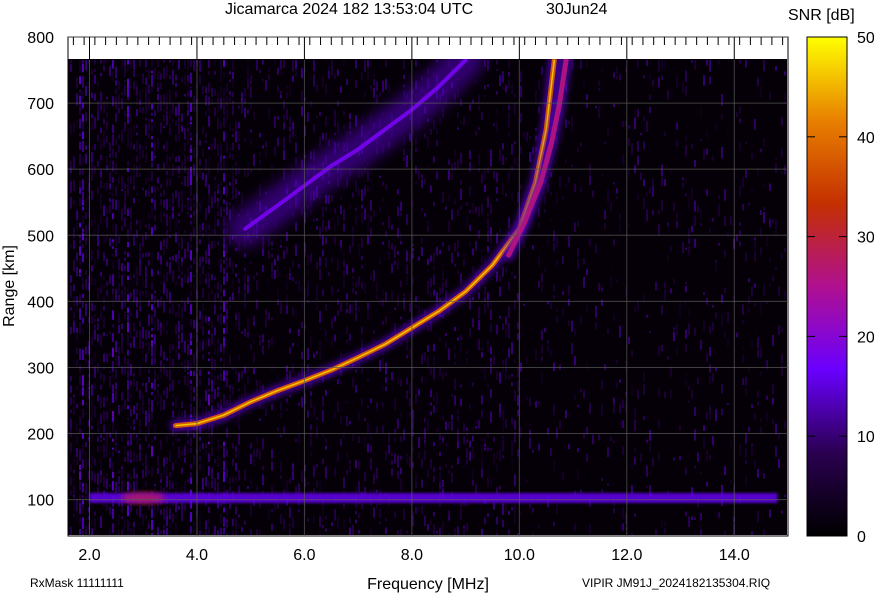 The image size is (874, 595). Describe the element at coordinates (519, 555) in the screenshot. I see `x-tick-label: 10.0` at that location.